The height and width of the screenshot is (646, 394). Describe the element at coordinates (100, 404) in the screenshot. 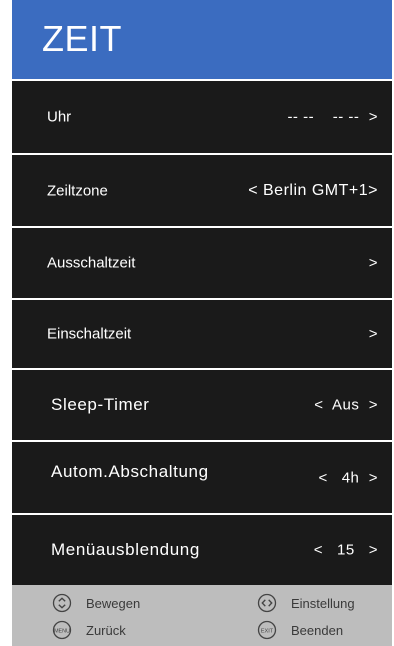

I see `menu-item-label: Sleep-Timer` at that location.